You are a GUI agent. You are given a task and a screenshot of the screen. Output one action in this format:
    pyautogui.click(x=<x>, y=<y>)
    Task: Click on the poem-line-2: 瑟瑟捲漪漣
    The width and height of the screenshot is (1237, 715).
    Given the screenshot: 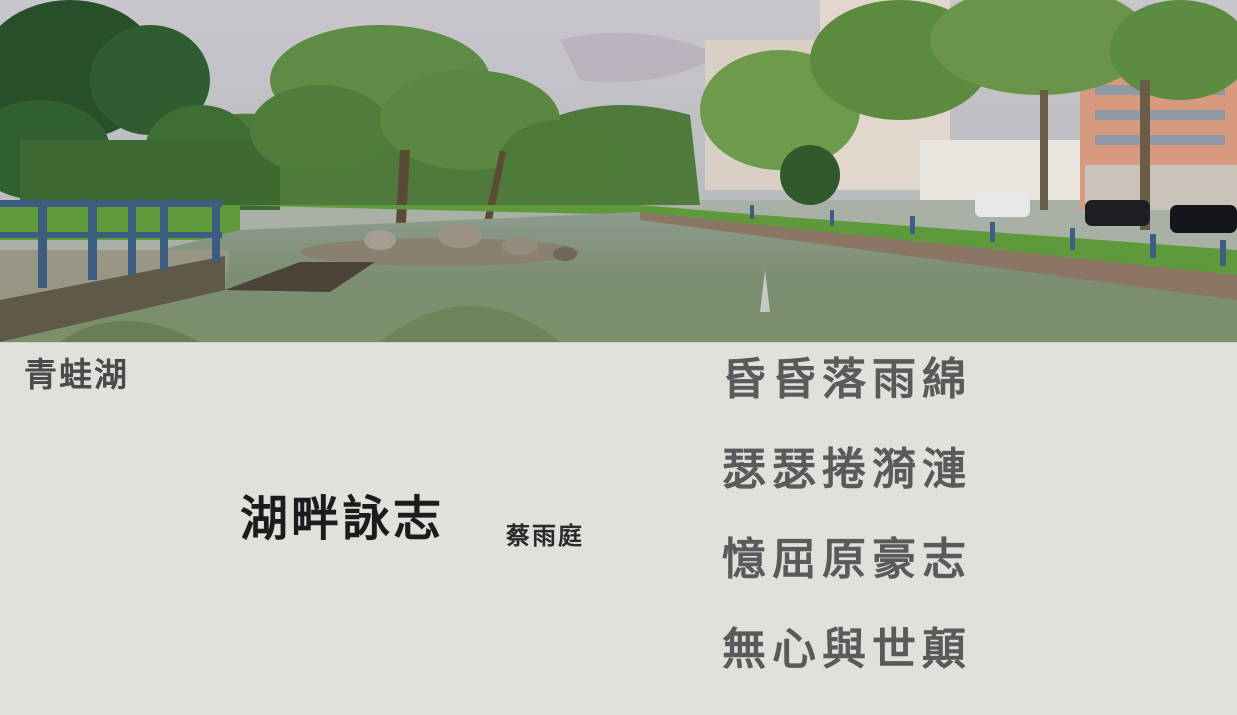 What is the action you would take?
    pyautogui.click(x=847, y=469)
    